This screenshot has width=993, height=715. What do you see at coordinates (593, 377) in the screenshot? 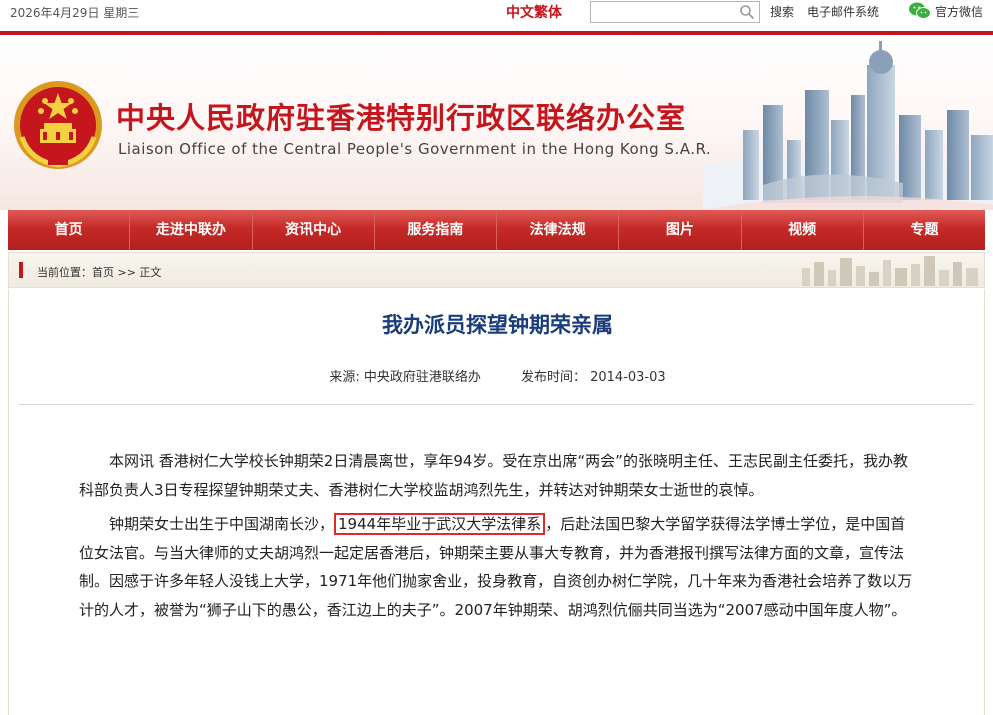
I see `article-date: 发布时间： 2014-03-03` at bounding box center [593, 377].